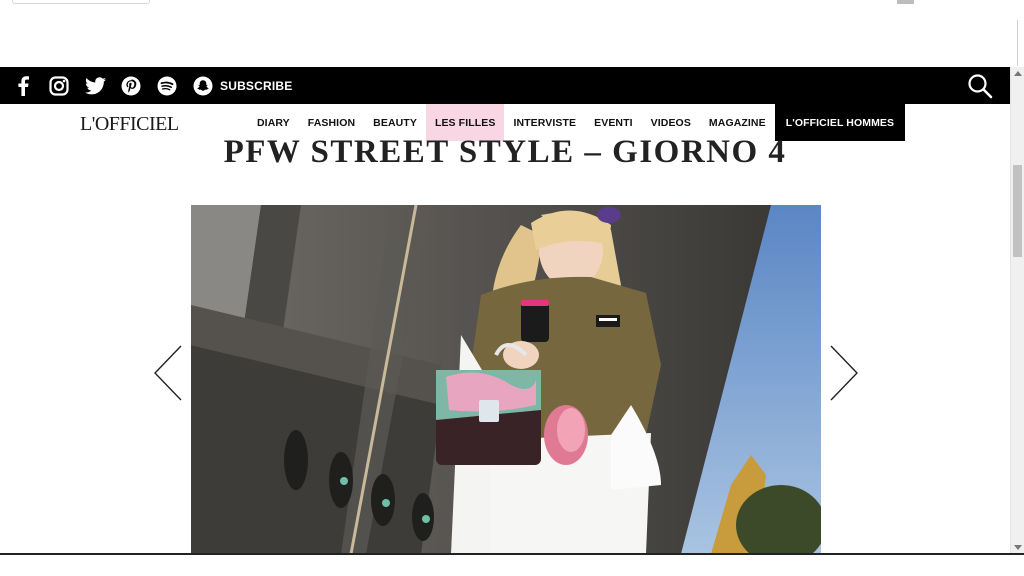 The height and width of the screenshot is (576, 1024). What do you see at coordinates (95, 86) in the screenshot?
I see `twitter-icon` at bounding box center [95, 86].